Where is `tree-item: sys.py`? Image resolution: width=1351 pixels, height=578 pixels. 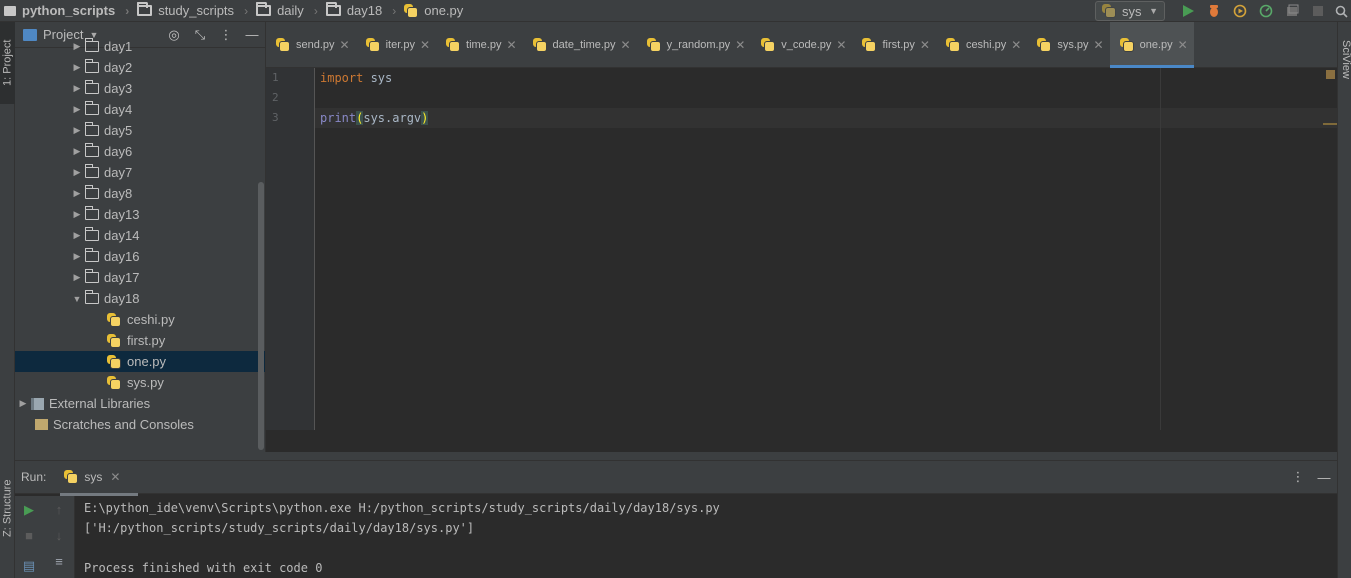
tree-item: sys.py is located at coordinates (140, 382).